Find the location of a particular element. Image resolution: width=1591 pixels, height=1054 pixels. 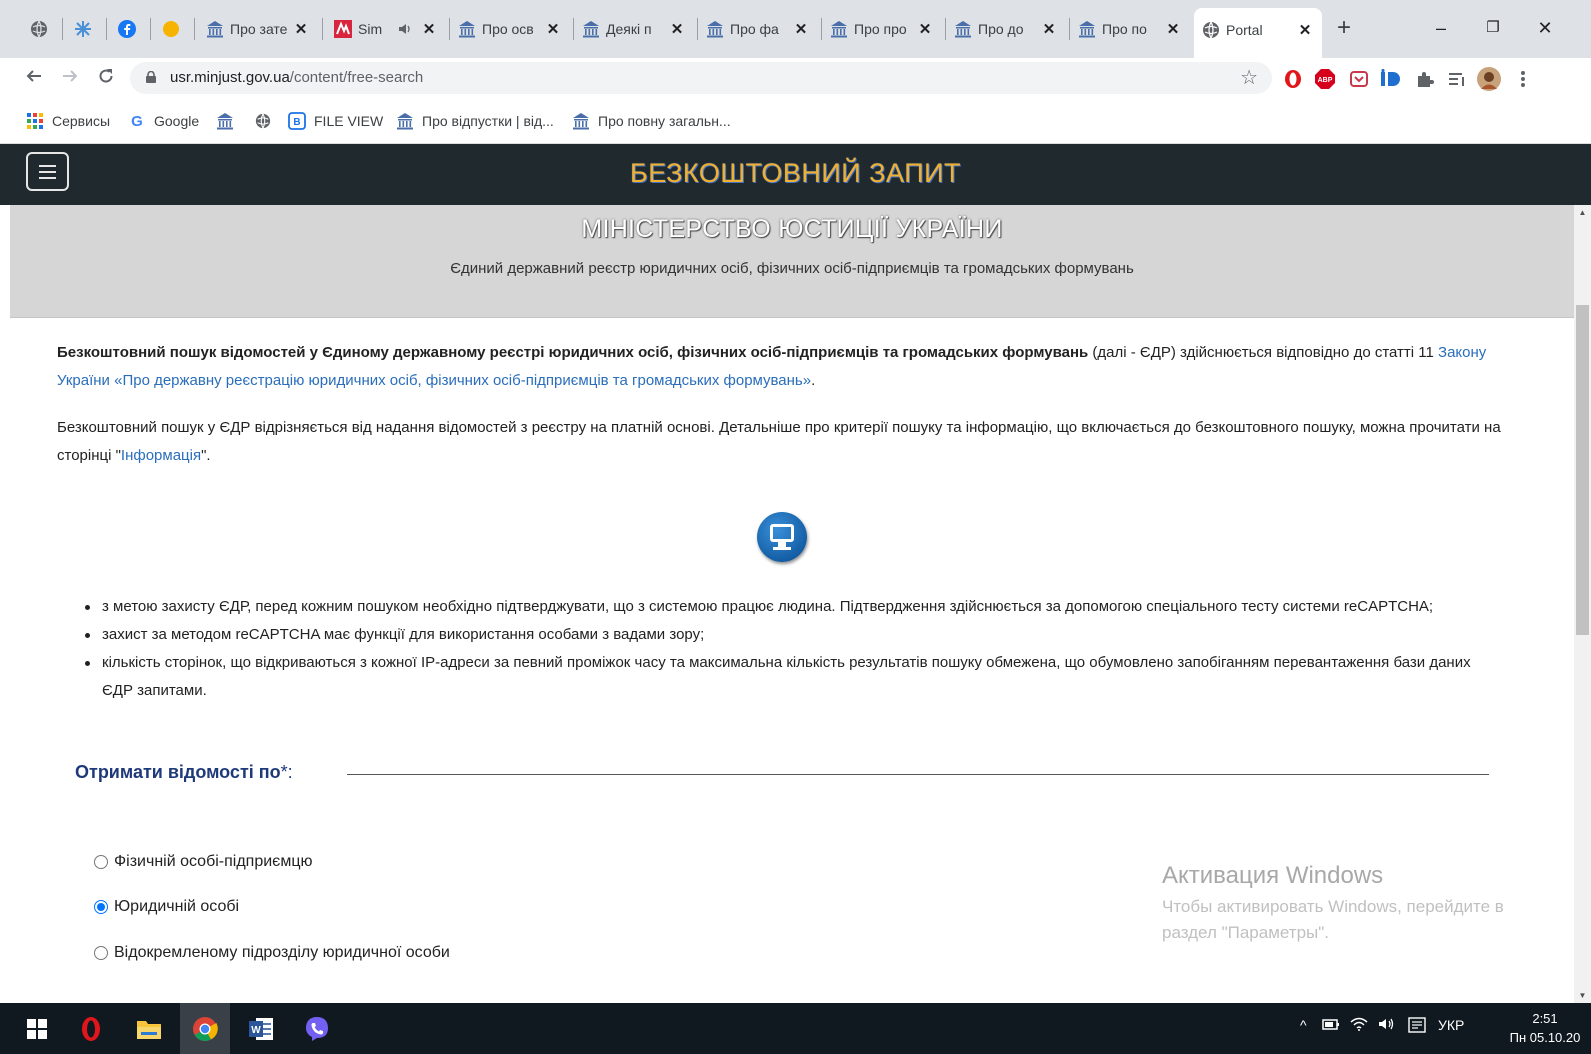

tab-active-portal: Portal ✕ is located at coordinates (1258, 33).